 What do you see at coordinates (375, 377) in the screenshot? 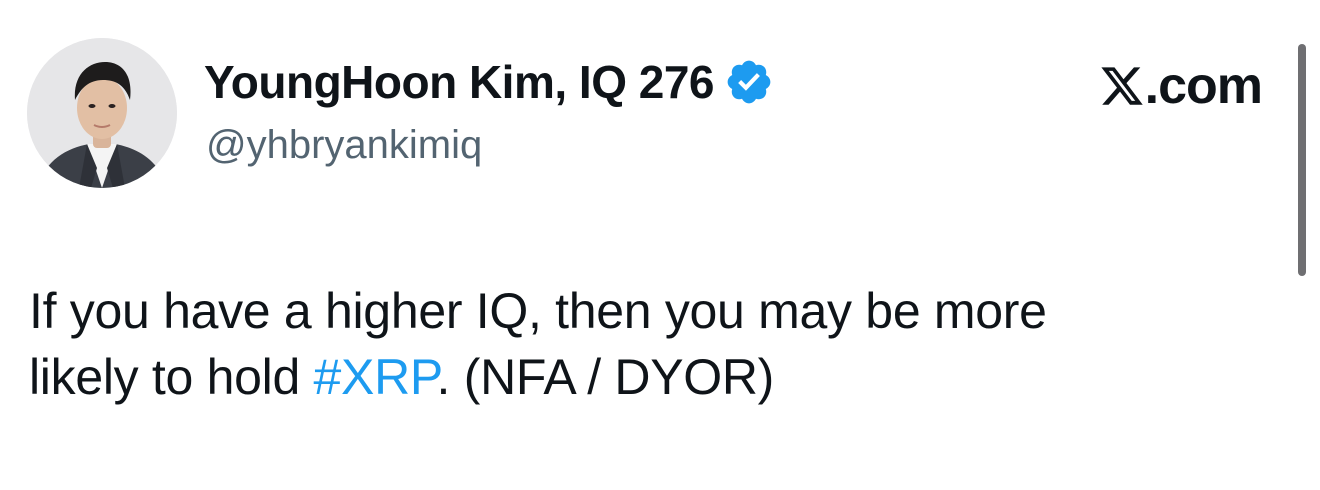
I see `hashtag-link: #XRP` at bounding box center [375, 377].